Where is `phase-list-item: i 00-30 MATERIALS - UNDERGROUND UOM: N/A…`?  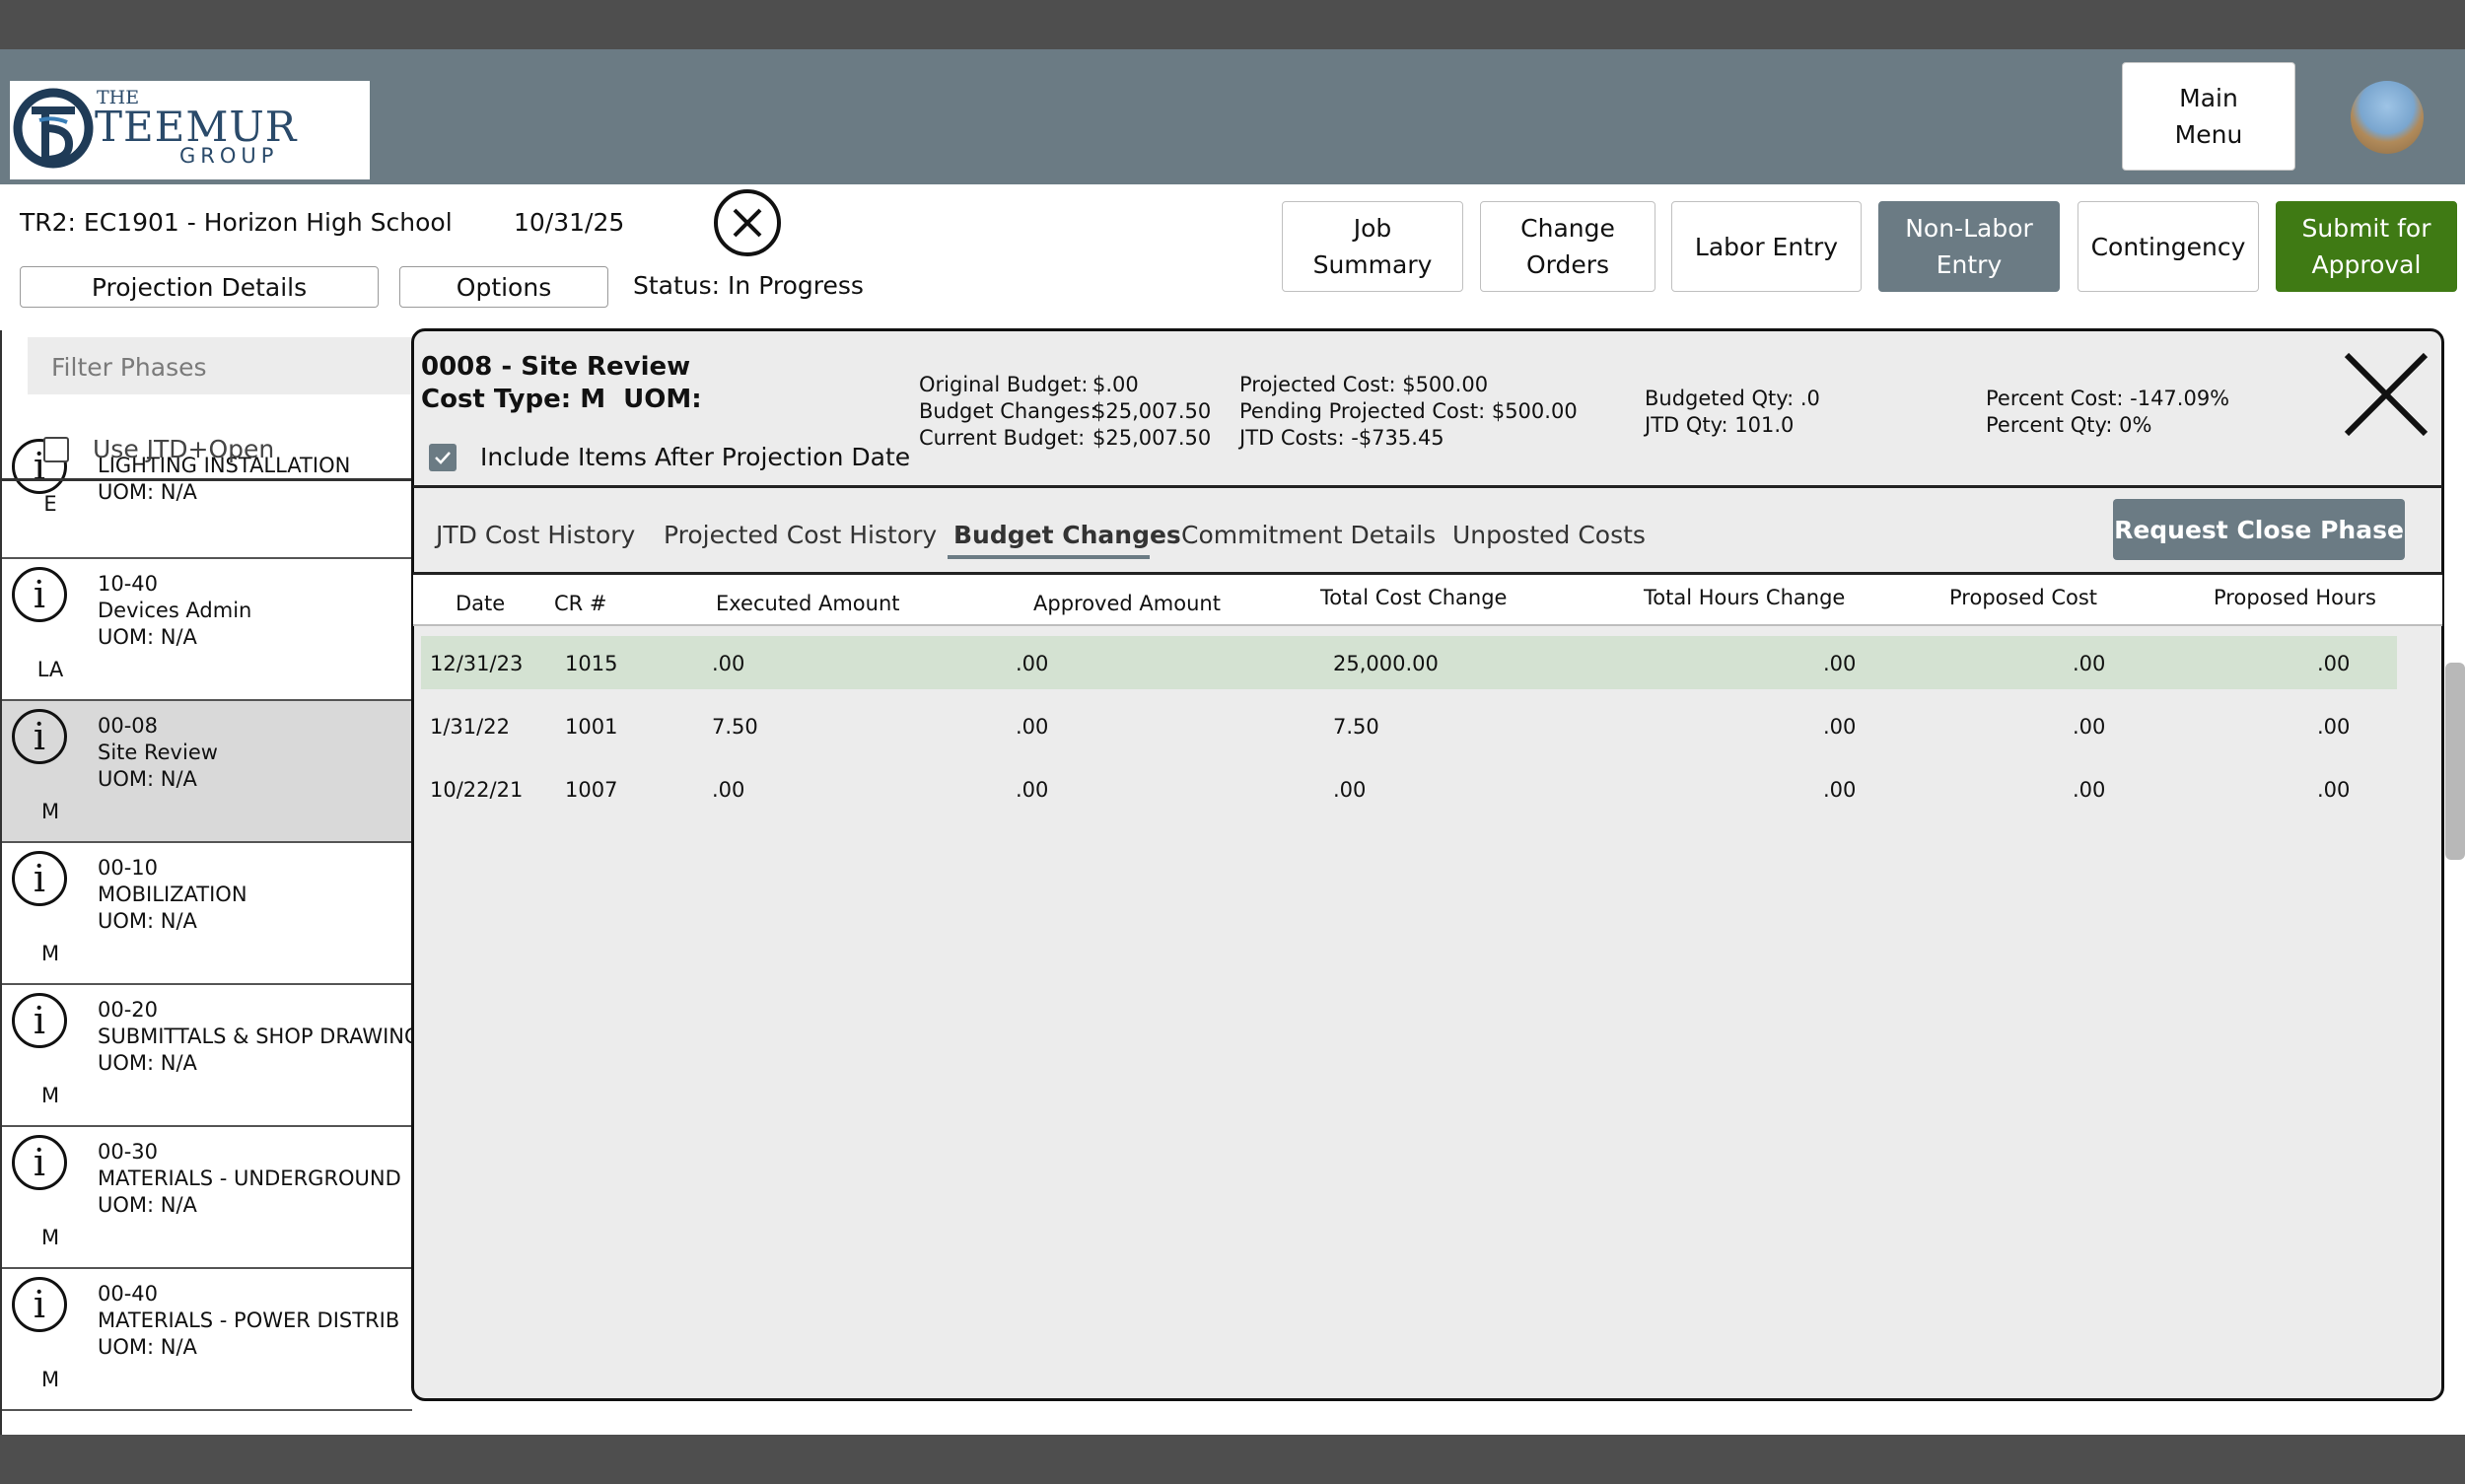
phase-list-item: i 00-30 MATERIALS - UNDERGROUND UOM: N/A… is located at coordinates (207, 1198).